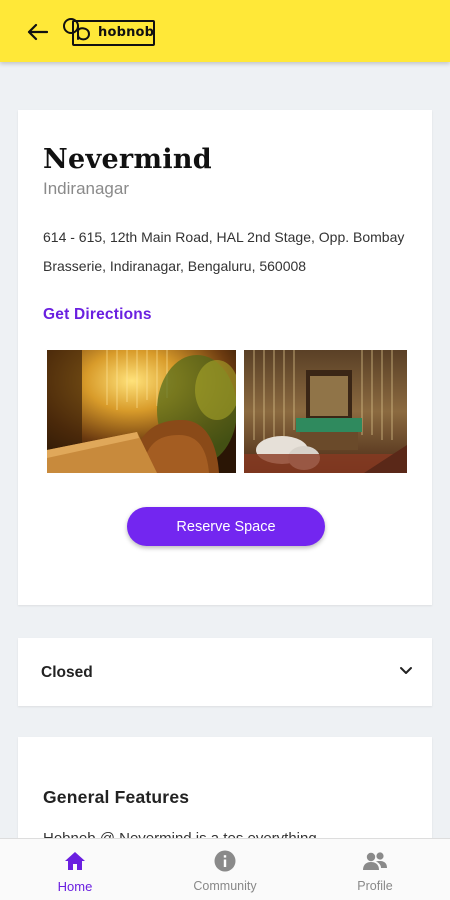  What do you see at coordinates (225, 886) in the screenshot?
I see `nav-community-label: Community` at bounding box center [225, 886].